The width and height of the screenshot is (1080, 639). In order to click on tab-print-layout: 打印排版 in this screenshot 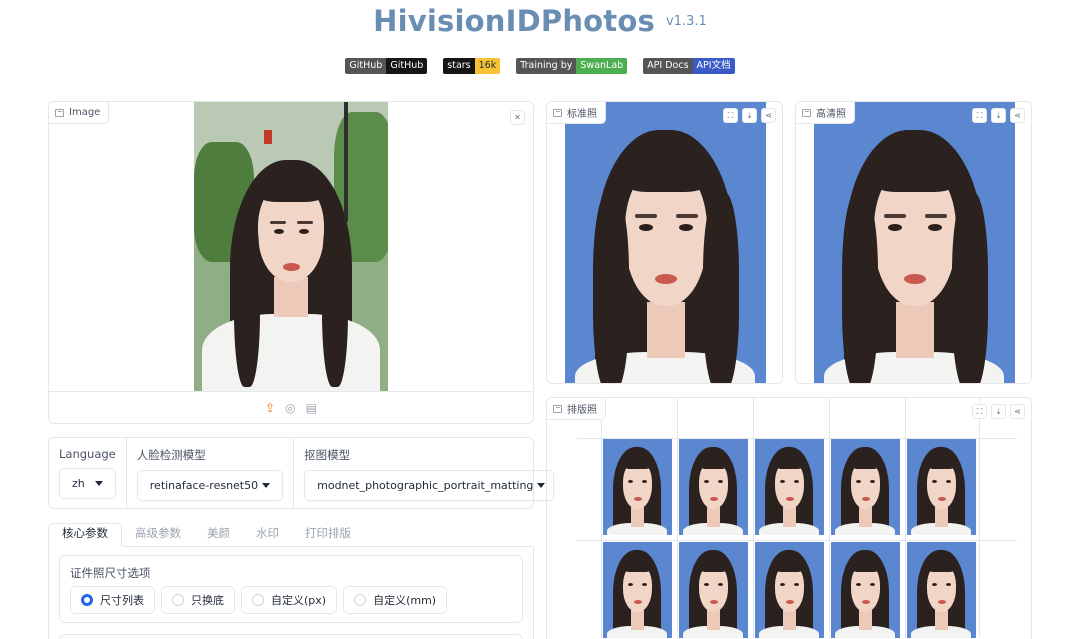, I will do `click(328, 534)`.